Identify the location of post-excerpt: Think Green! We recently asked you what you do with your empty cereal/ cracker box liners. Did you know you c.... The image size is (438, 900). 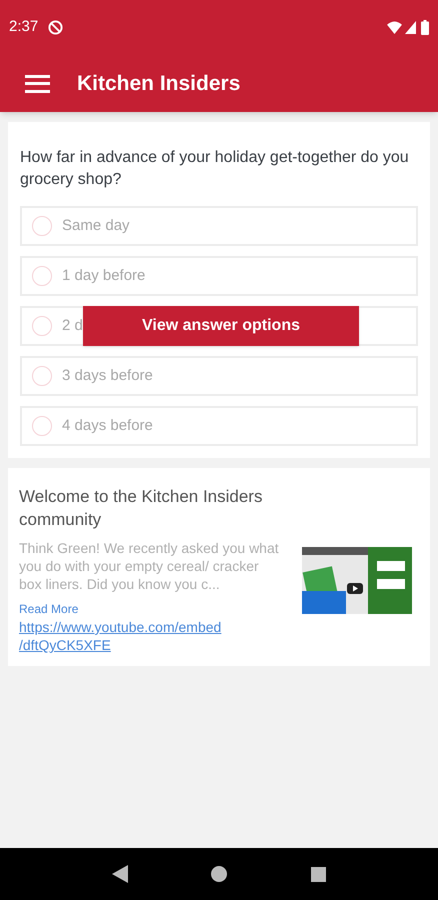
(149, 566).